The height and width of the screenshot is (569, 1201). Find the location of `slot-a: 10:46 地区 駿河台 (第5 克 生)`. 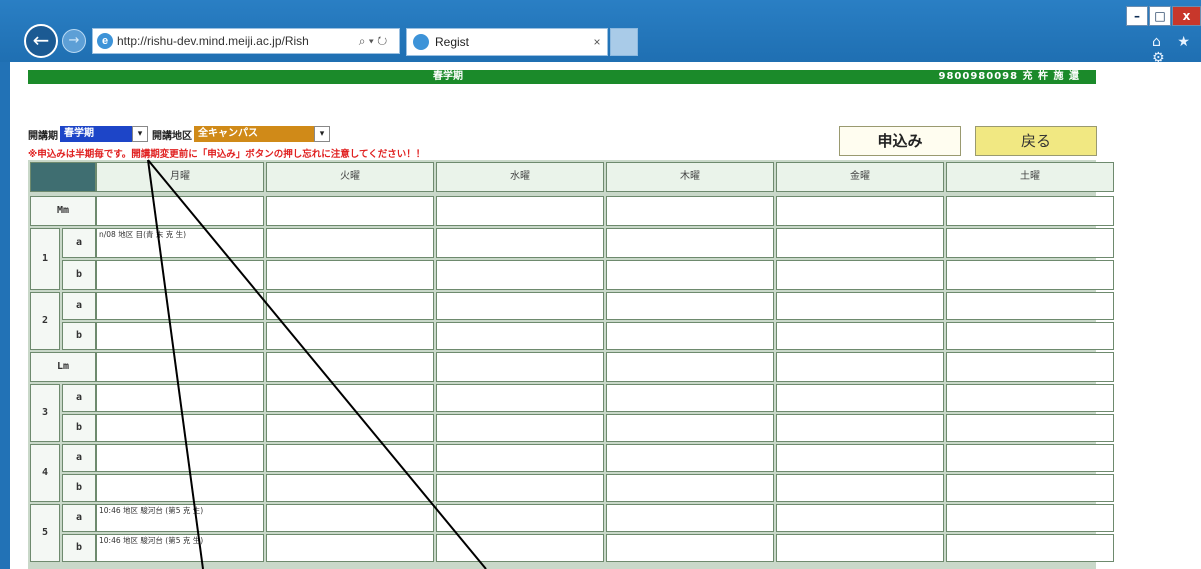

slot-a: 10:46 地区 駿河台 (第5 克 生) is located at coordinates (180, 518).